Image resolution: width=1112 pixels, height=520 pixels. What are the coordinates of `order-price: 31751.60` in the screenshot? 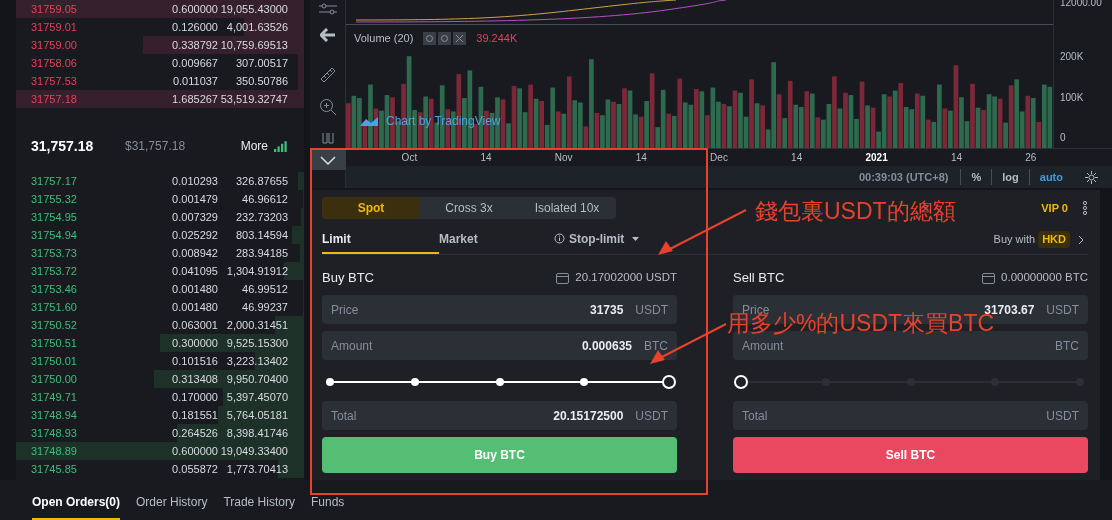 It's located at (54, 307).